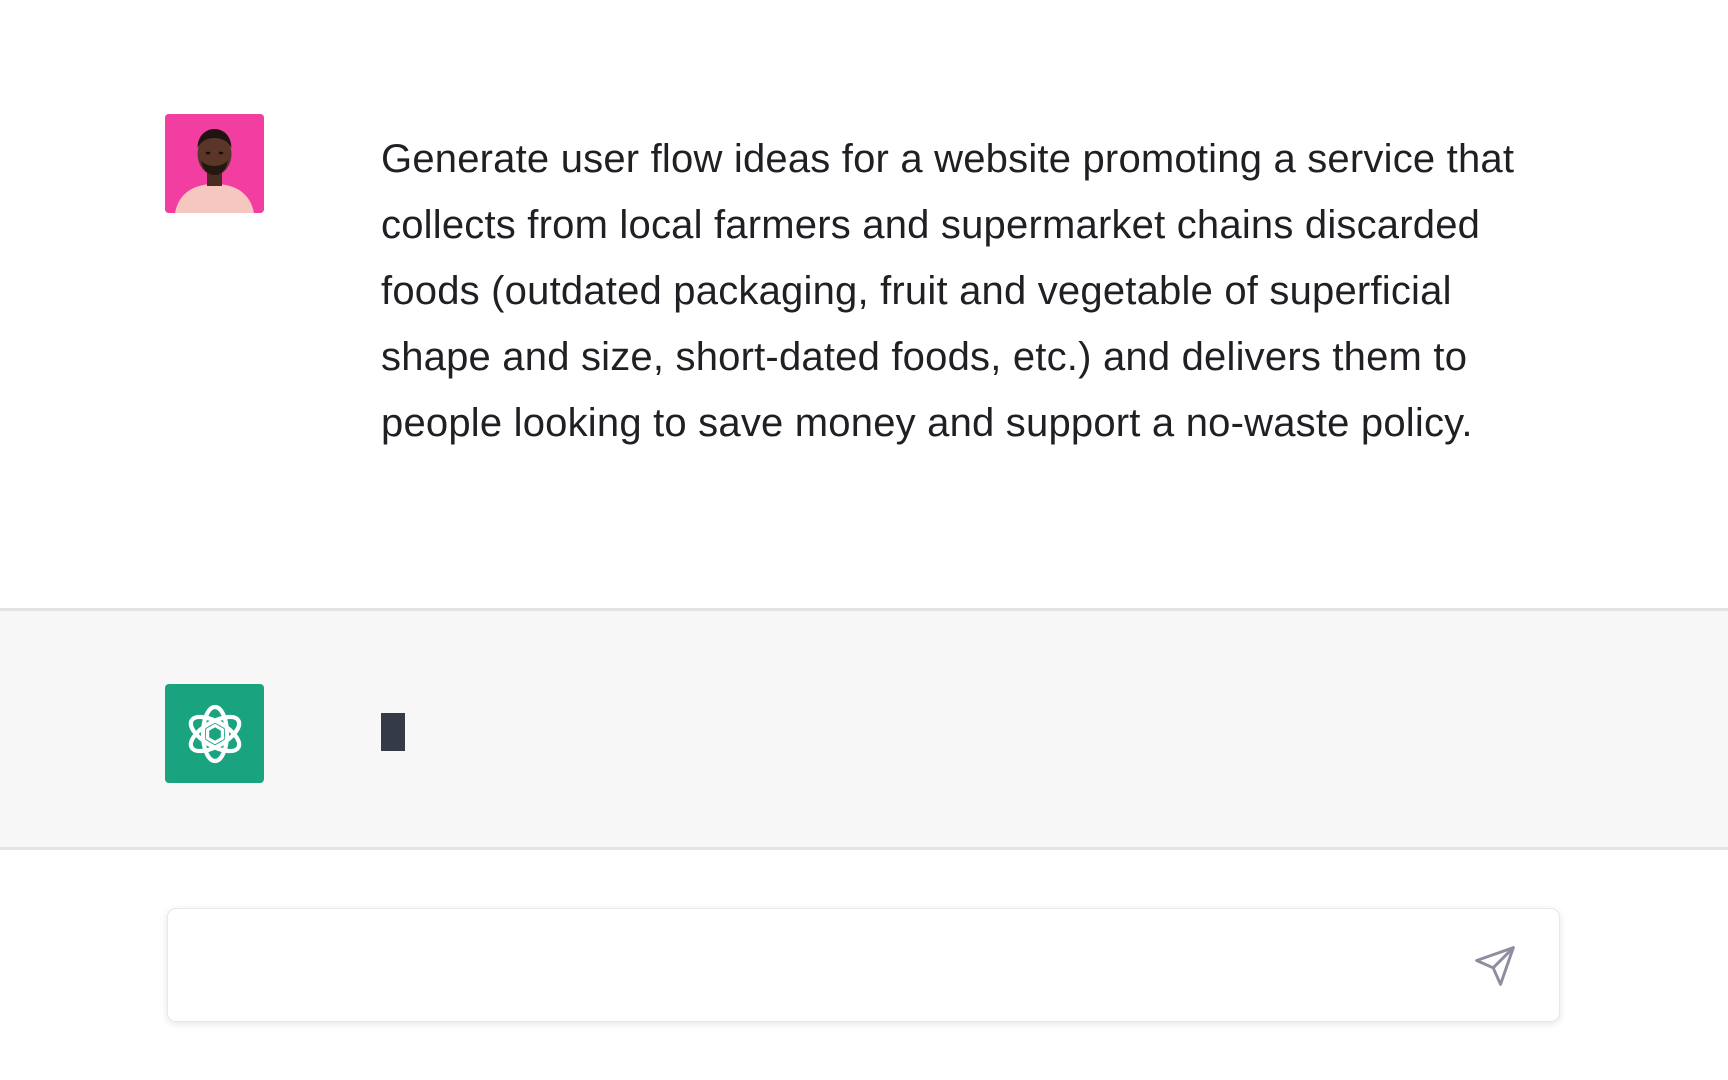 The height and width of the screenshot is (1080, 1728). I want to click on openai-logo-icon, so click(214, 733).